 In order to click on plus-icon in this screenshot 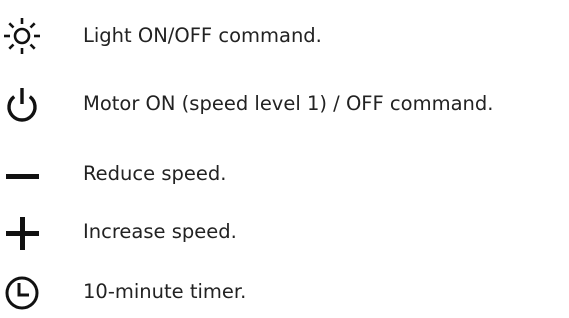, I will do `click(22, 233)`.